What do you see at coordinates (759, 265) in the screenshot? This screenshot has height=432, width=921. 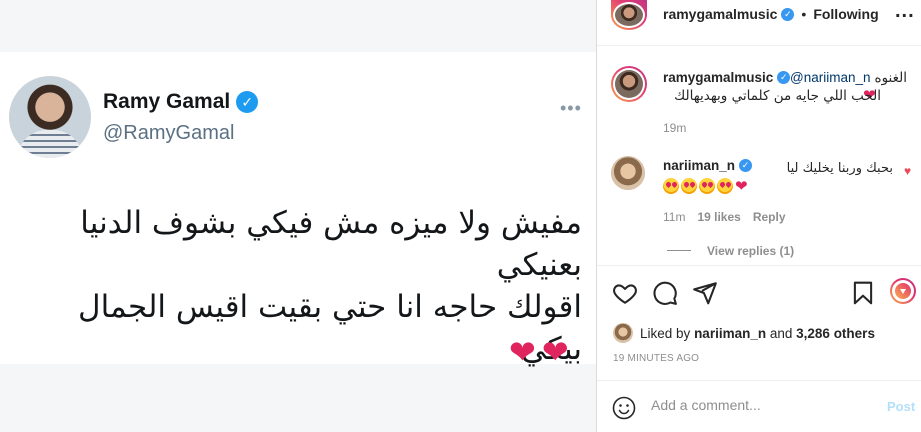 I see `actions-divider` at bounding box center [759, 265].